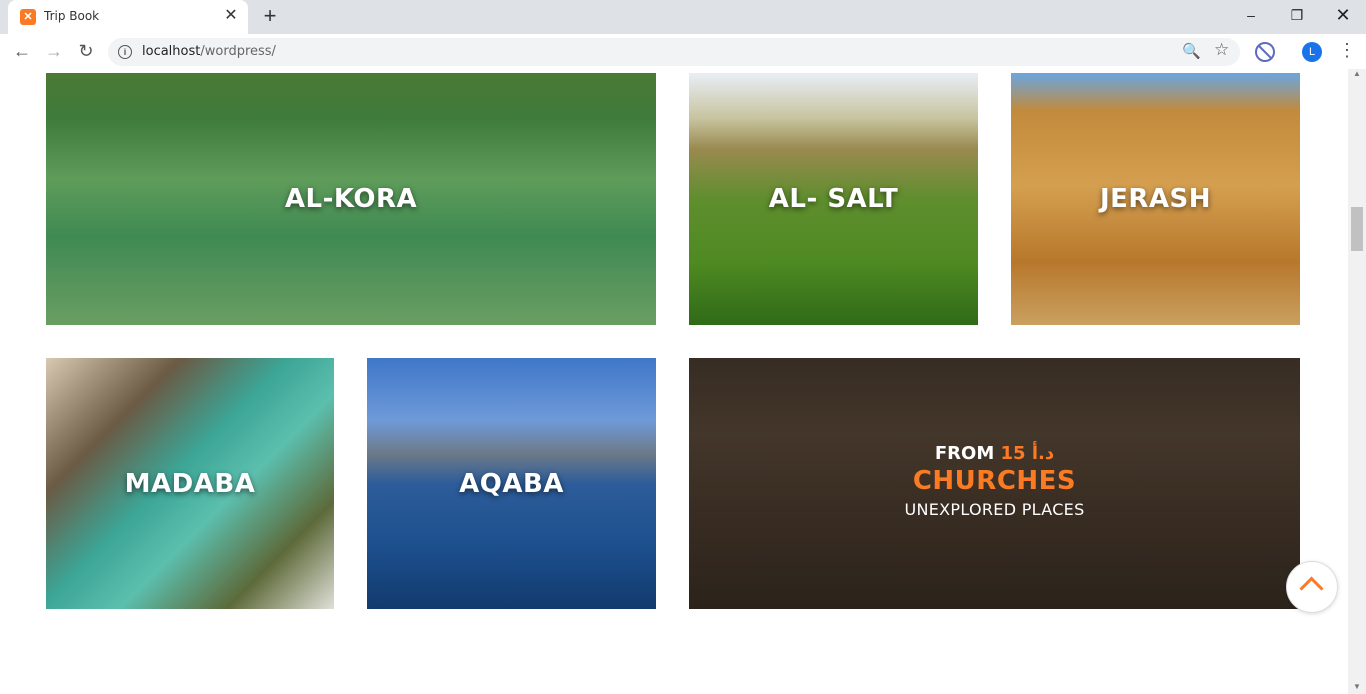 This screenshot has height=694, width=1366. Describe the element at coordinates (231, 16) in the screenshot. I see `tab-close-icon: ✕` at that location.